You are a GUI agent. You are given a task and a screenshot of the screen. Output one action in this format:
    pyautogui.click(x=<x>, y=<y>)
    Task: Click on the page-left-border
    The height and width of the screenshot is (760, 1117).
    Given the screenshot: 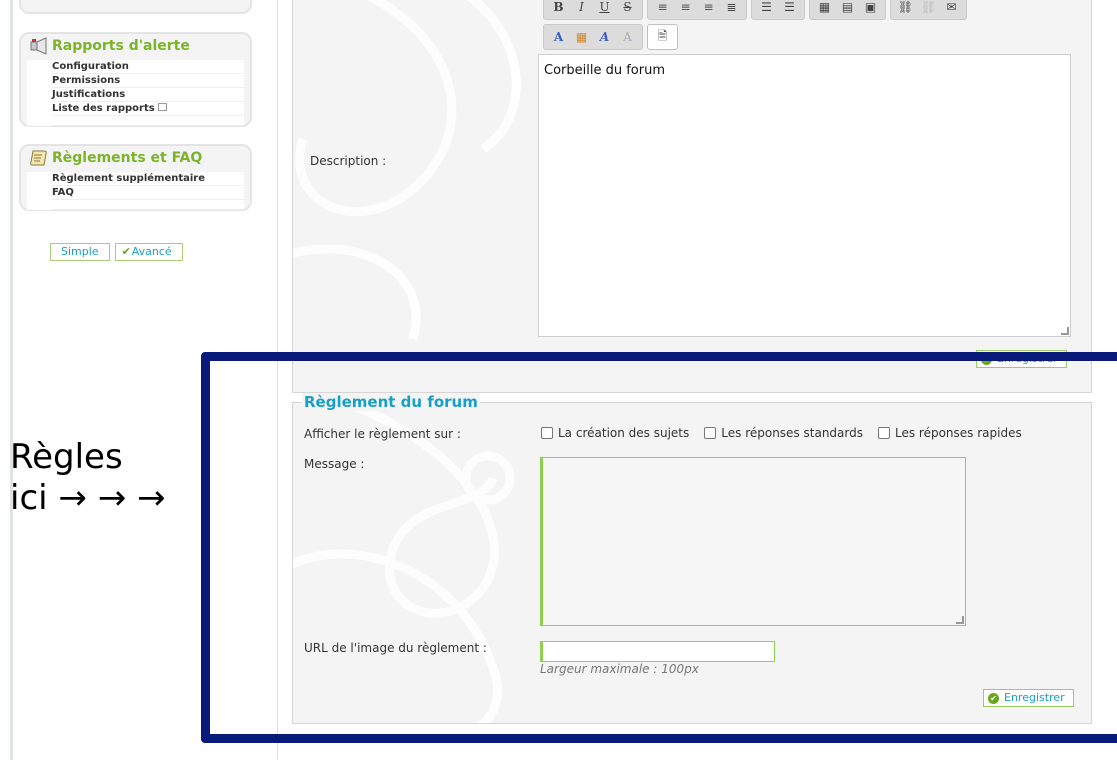 What is the action you would take?
    pyautogui.click(x=11, y=380)
    